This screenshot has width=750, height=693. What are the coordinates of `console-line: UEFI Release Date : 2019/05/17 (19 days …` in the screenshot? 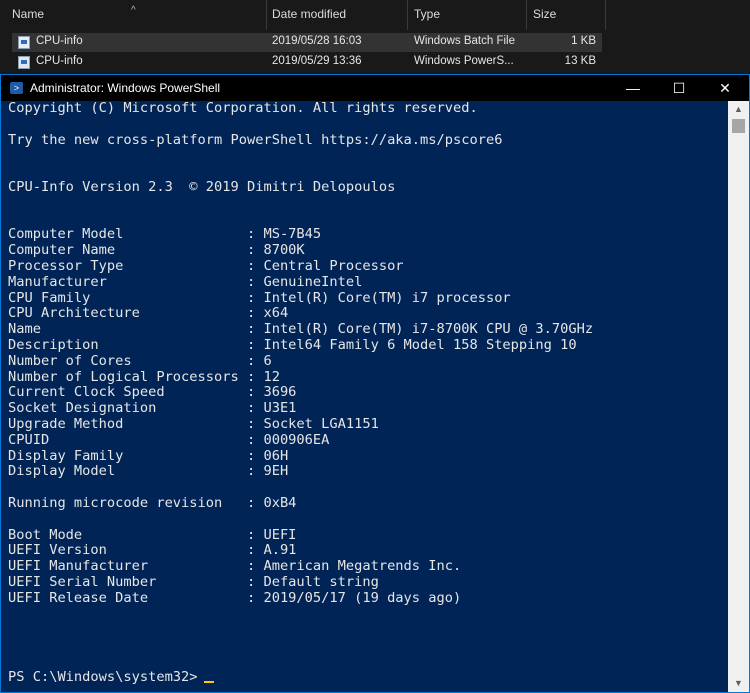 It's located at (235, 597).